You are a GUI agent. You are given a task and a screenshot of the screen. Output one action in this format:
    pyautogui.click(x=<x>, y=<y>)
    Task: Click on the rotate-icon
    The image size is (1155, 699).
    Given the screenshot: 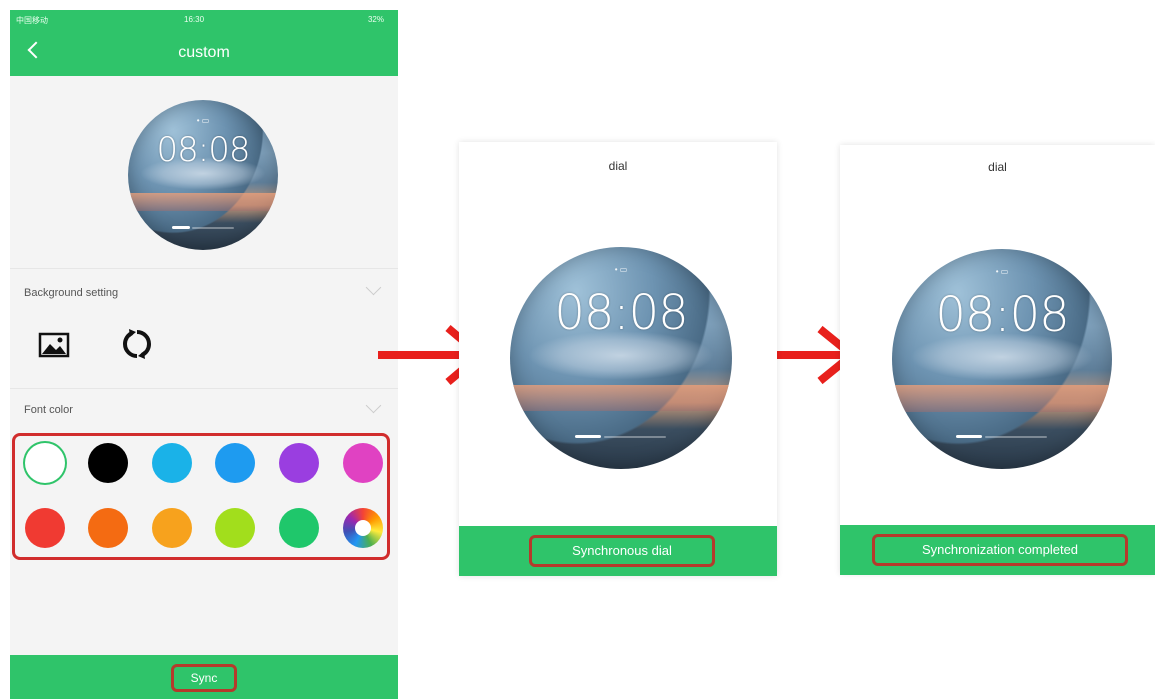 What is the action you would take?
    pyautogui.click(x=137, y=344)
    